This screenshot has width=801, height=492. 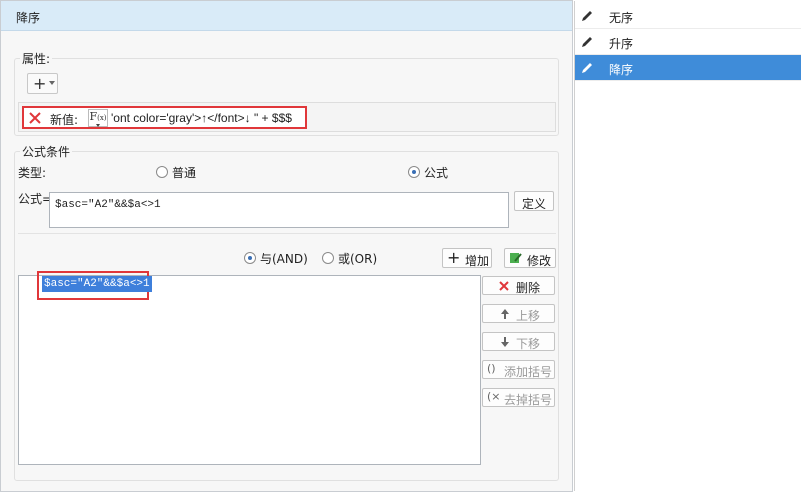 I want to click on modify-condition-button: 修改, so click(x=530, y=258).